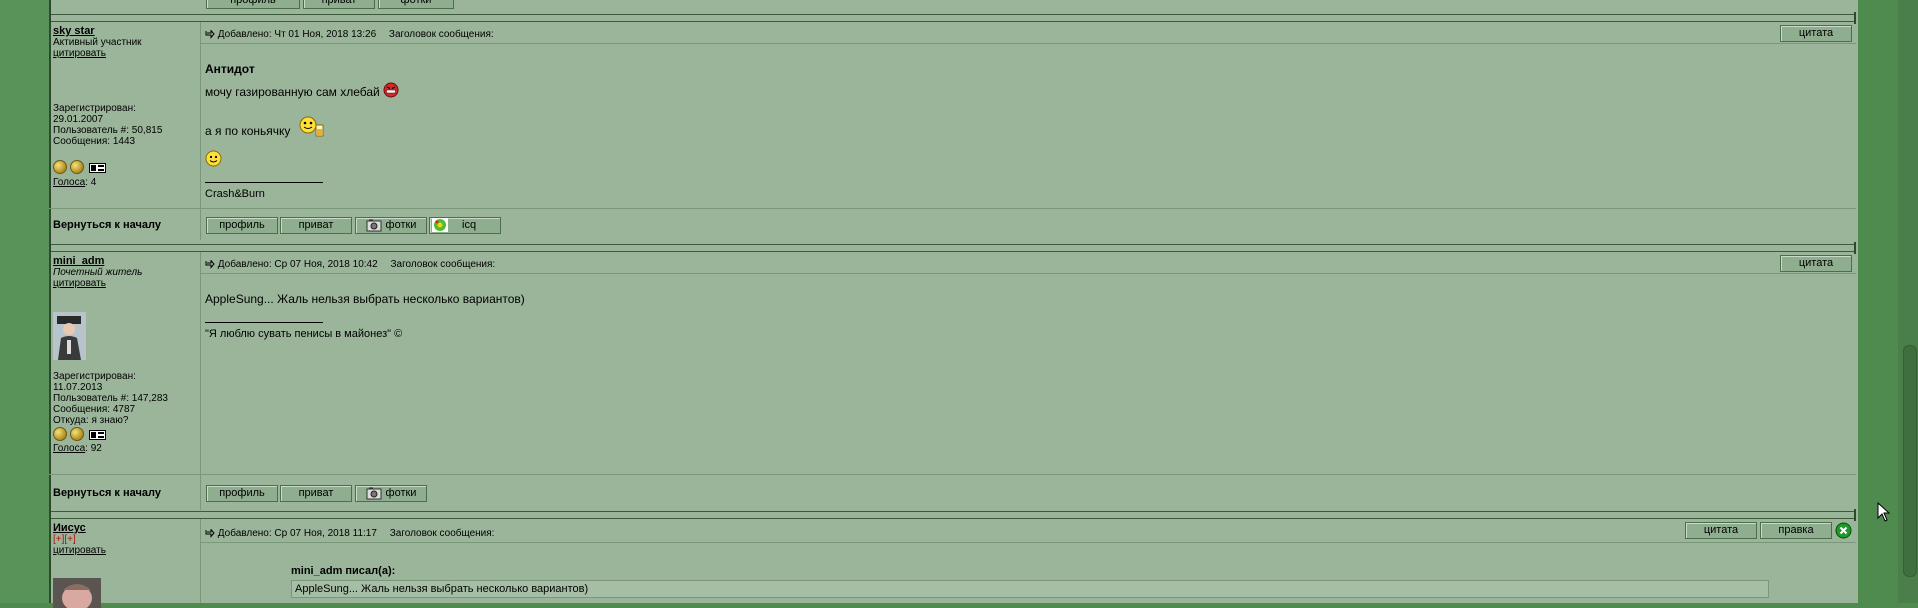 This screenshot has width=1918, height=608. I want to click on post-title: Антидот, so click(230, 69).